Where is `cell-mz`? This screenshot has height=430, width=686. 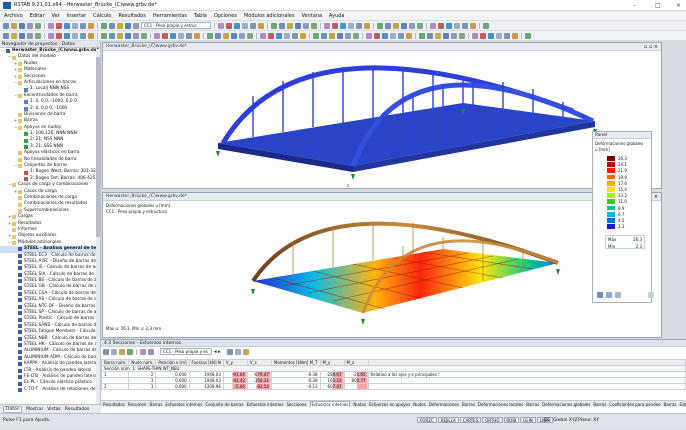 cell-mz is located at coordinates (356, 386).